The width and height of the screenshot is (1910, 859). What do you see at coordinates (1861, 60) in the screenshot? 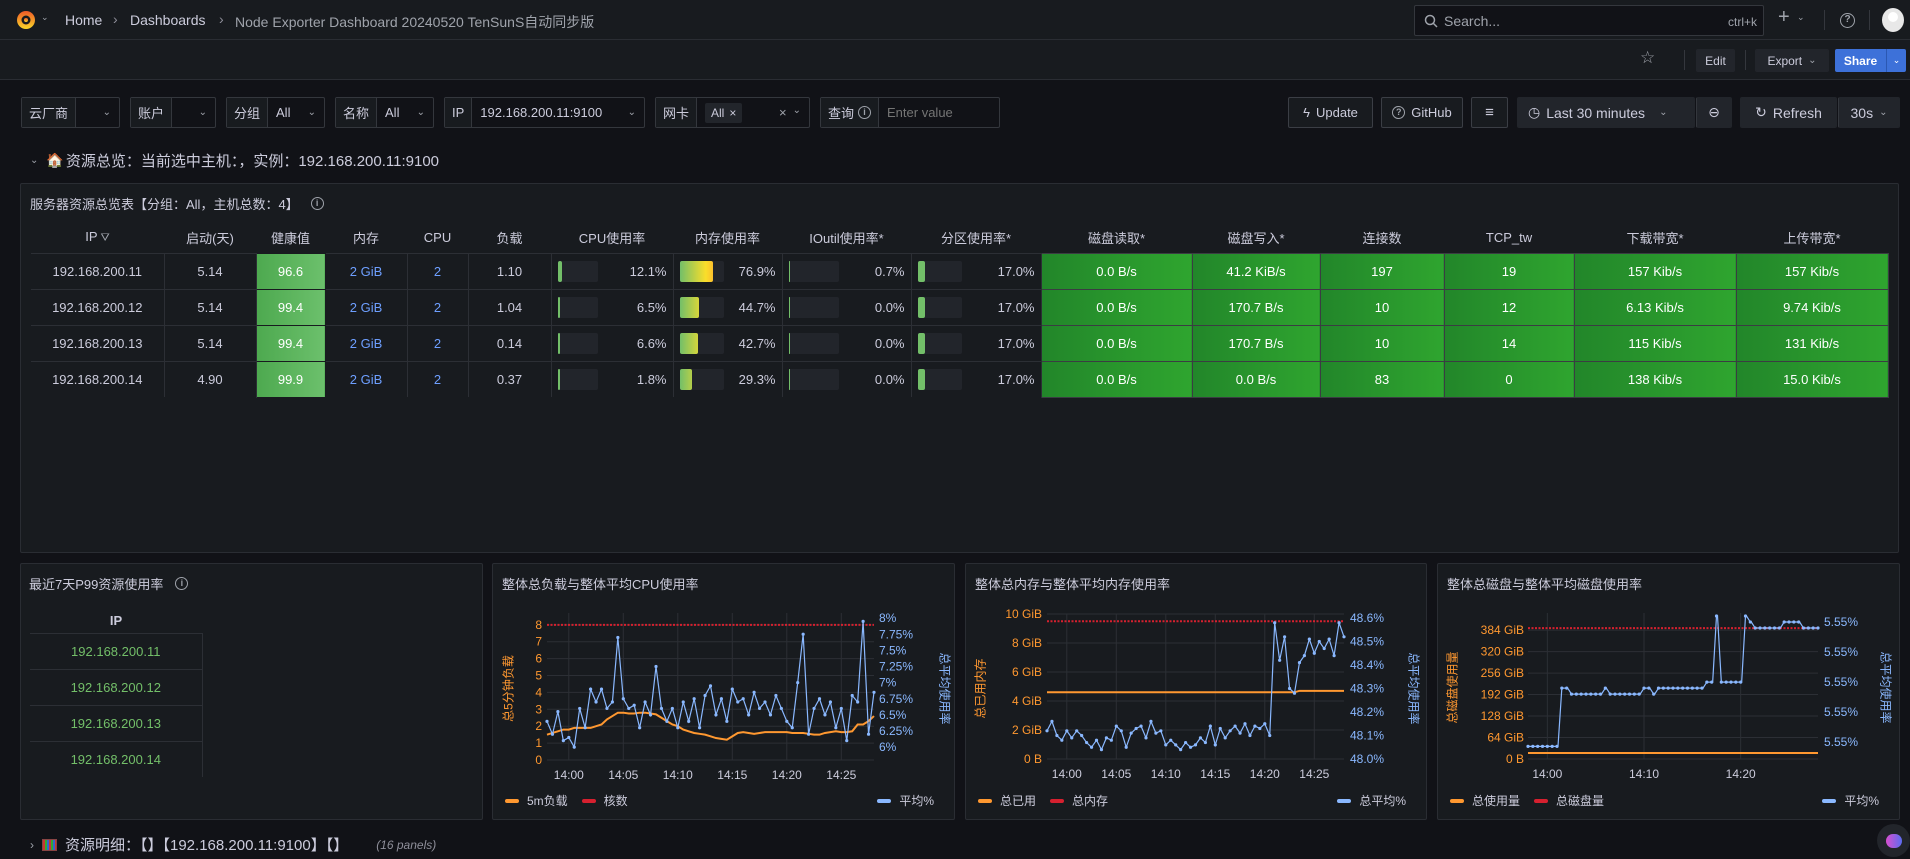
I see `share-button: Share` at bounding box center [1861, 60].